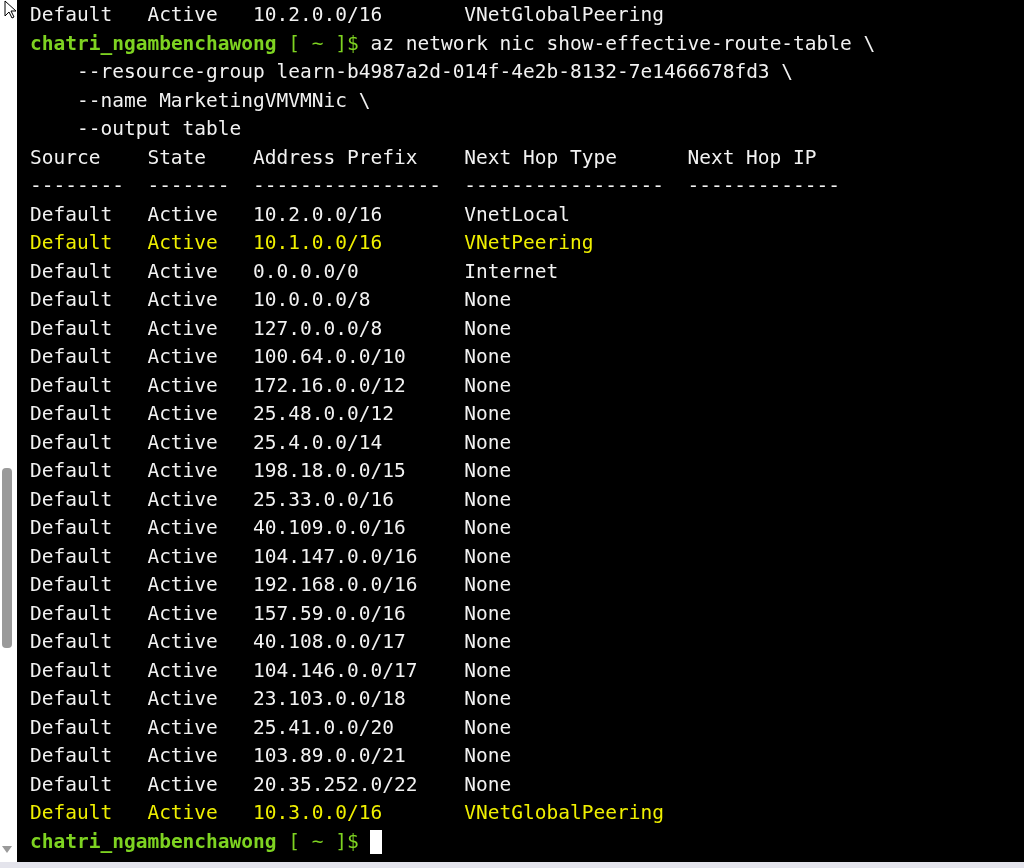 The image size is (1024, 868). Describe the element at coordinates (564, 813) in the screenshot. I see `table-cell-text: VNetGlobalPeering` at that location.